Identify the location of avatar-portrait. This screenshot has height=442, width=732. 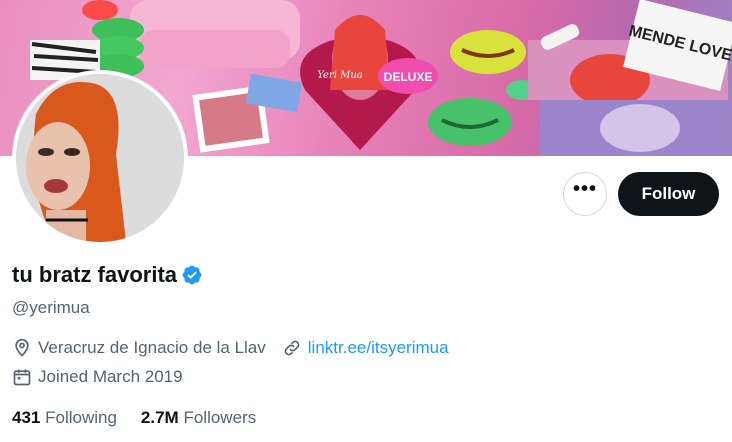
(100, 158).